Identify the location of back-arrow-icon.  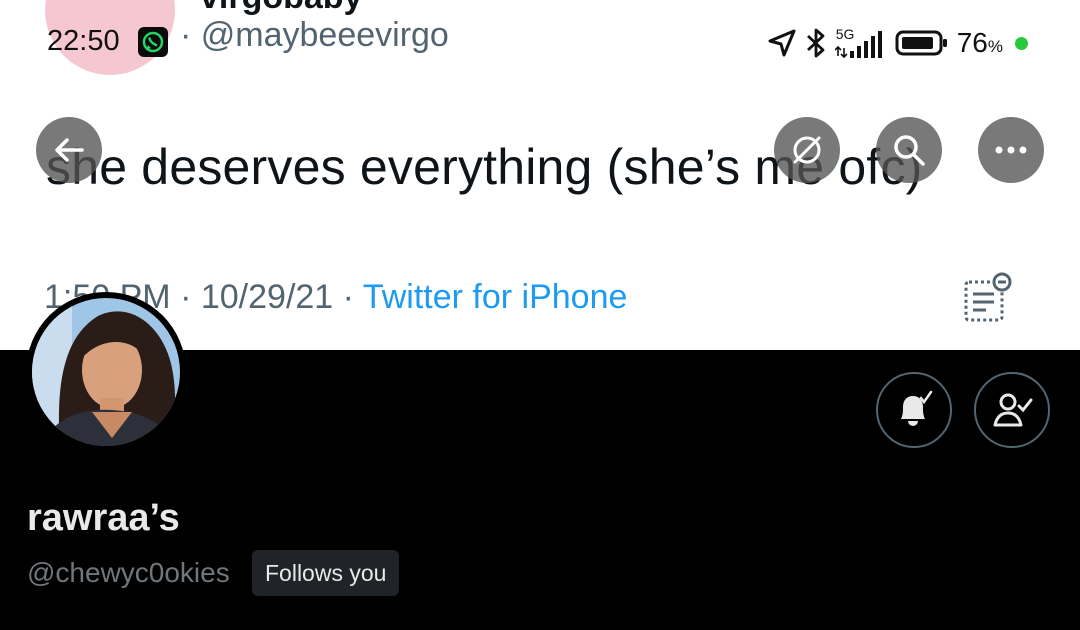
(69, 150).